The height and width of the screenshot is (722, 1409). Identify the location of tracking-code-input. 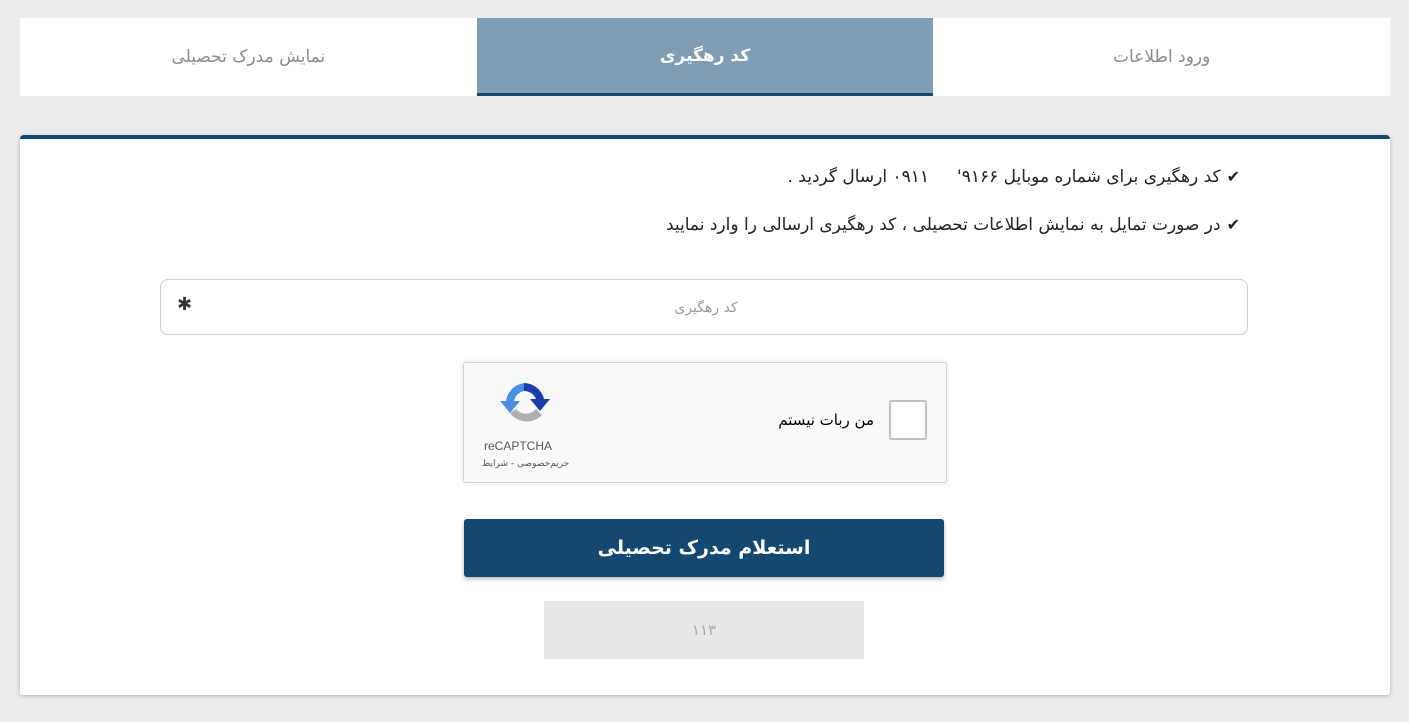
(706, 308).